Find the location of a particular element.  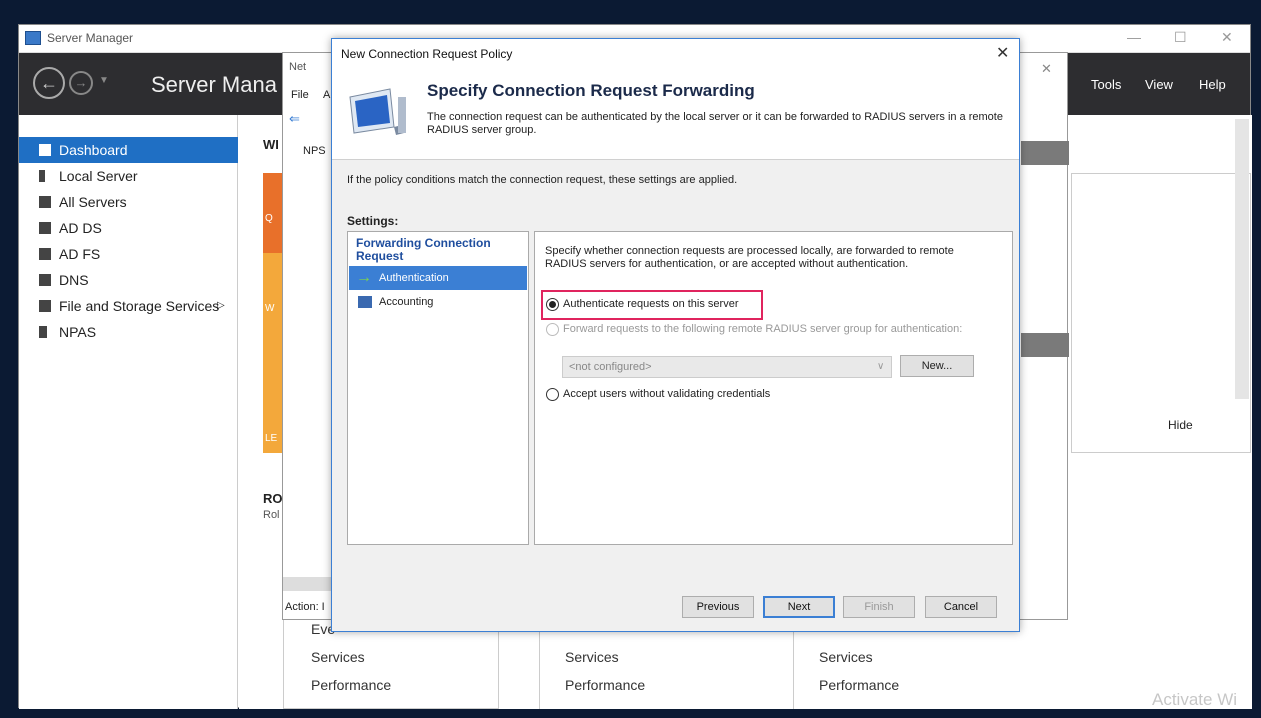

back-arrow-icon: ← is located at coordinates (49, 83).